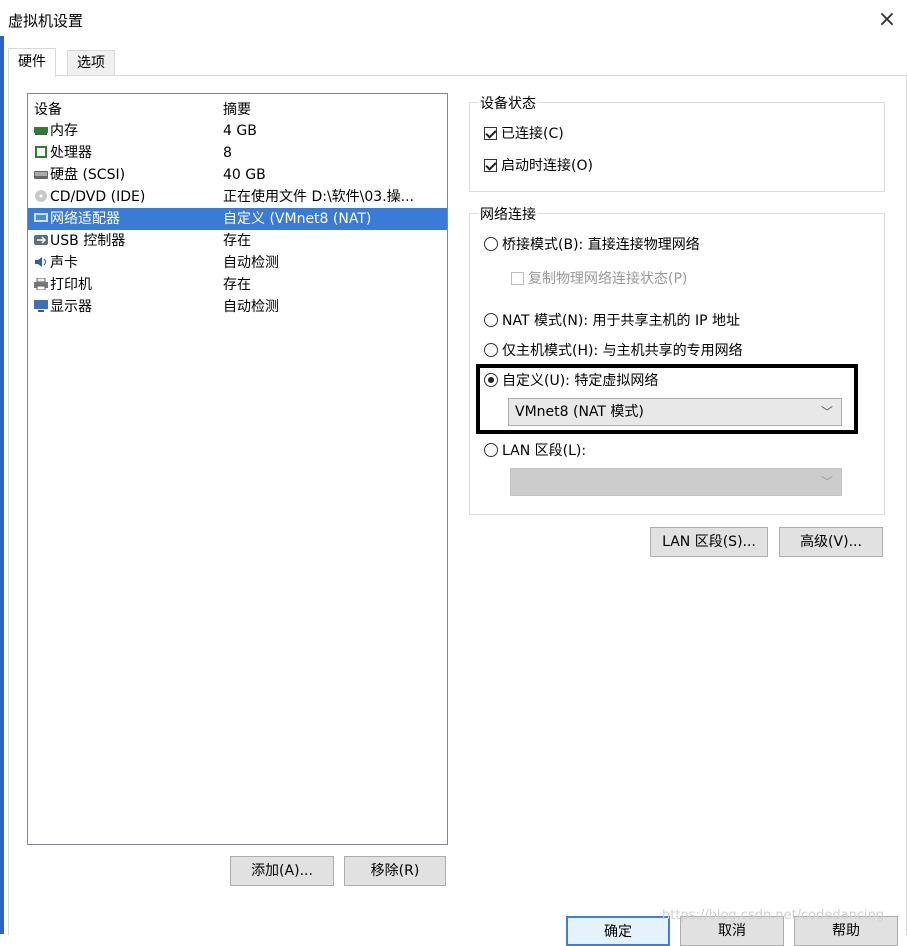 This screenshot has width=907, height=946. What do you see at coordinates (41, 215) in the screenshot?
I see `network-adapter-icon` at bounding box center [41, 215].